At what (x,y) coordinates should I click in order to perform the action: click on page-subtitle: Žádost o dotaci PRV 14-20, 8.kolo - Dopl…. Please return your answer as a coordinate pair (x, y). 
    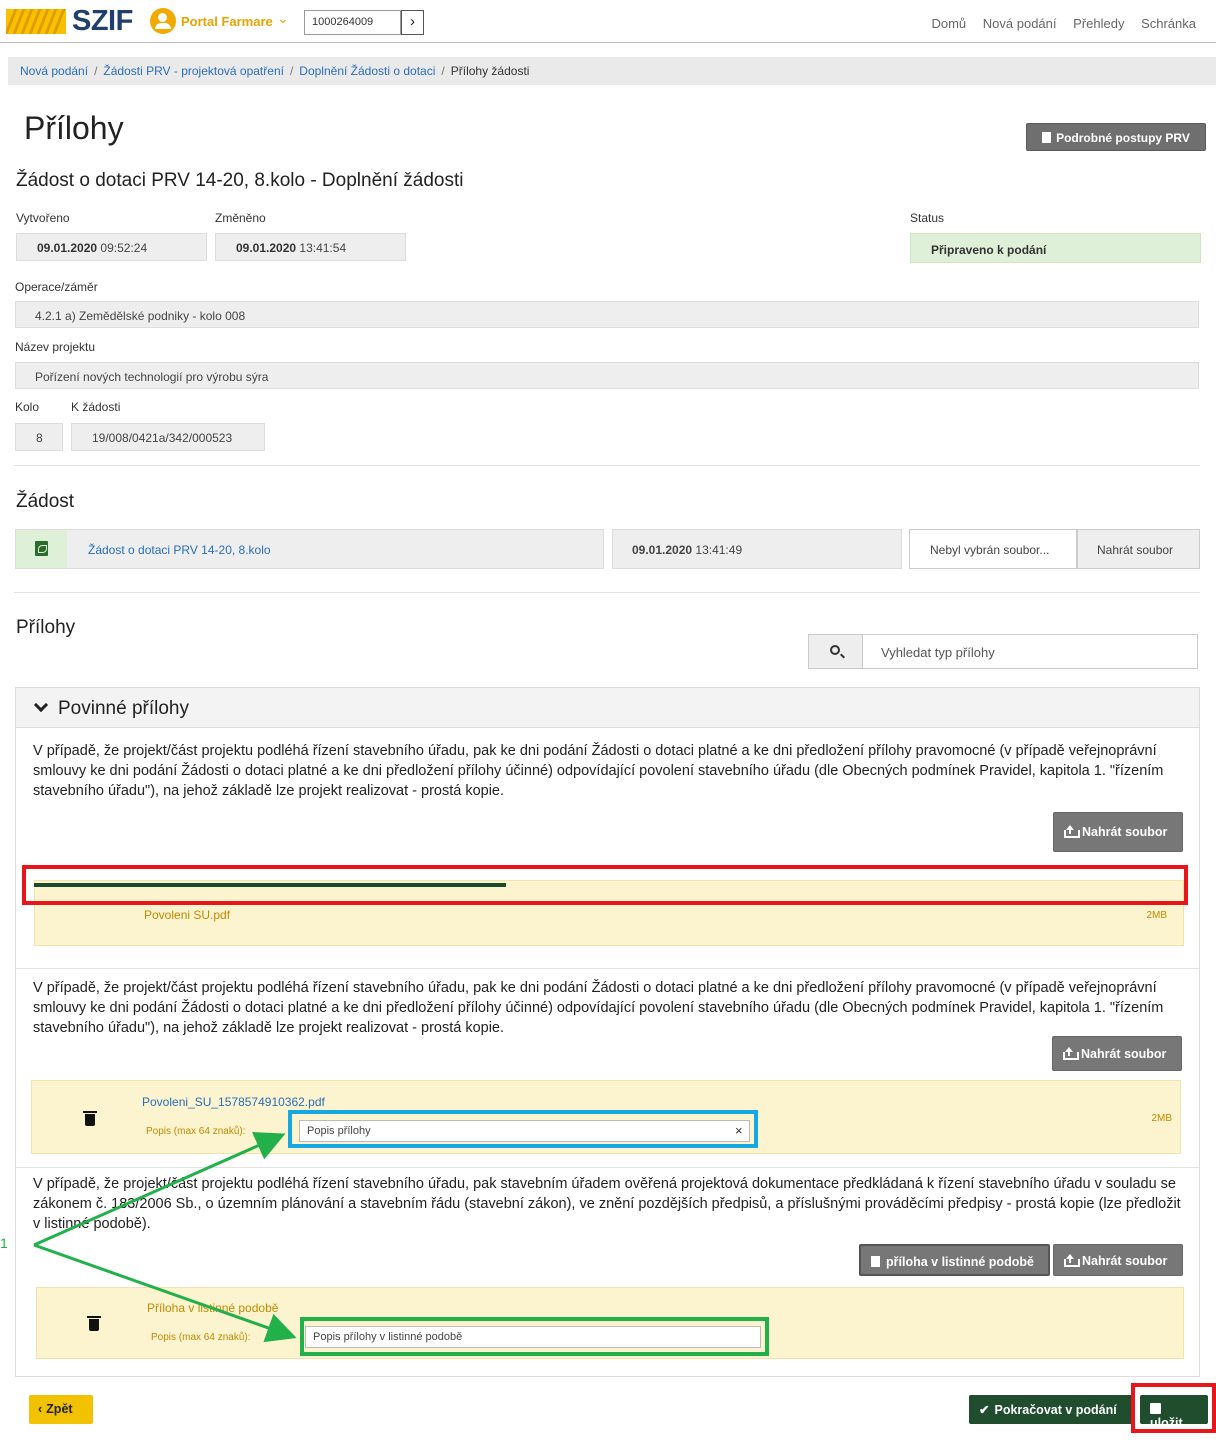
    Looking at the image, I should click on (240, 180).